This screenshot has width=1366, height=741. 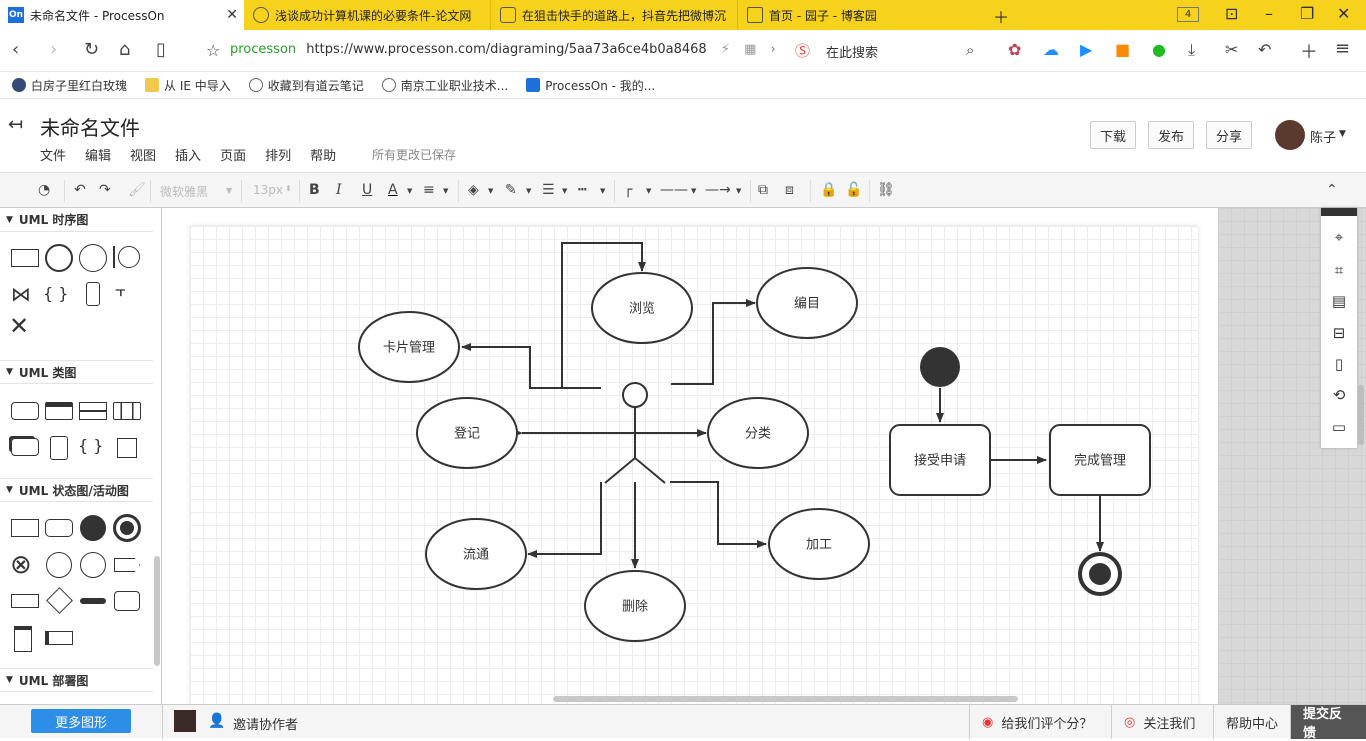 I want to click on shape-activity, so click(x=59, y=528).